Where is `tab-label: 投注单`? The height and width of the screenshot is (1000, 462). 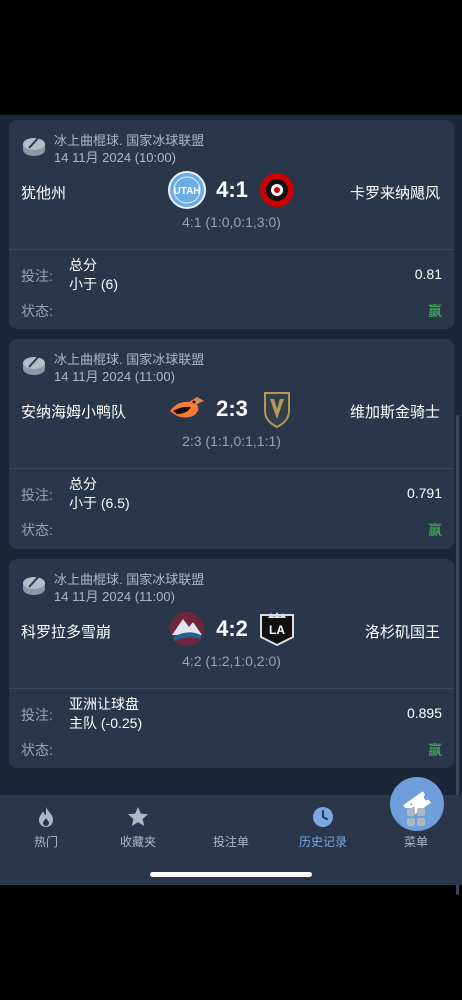 tab-label: 投注单 is located at coordinates (230, 842).